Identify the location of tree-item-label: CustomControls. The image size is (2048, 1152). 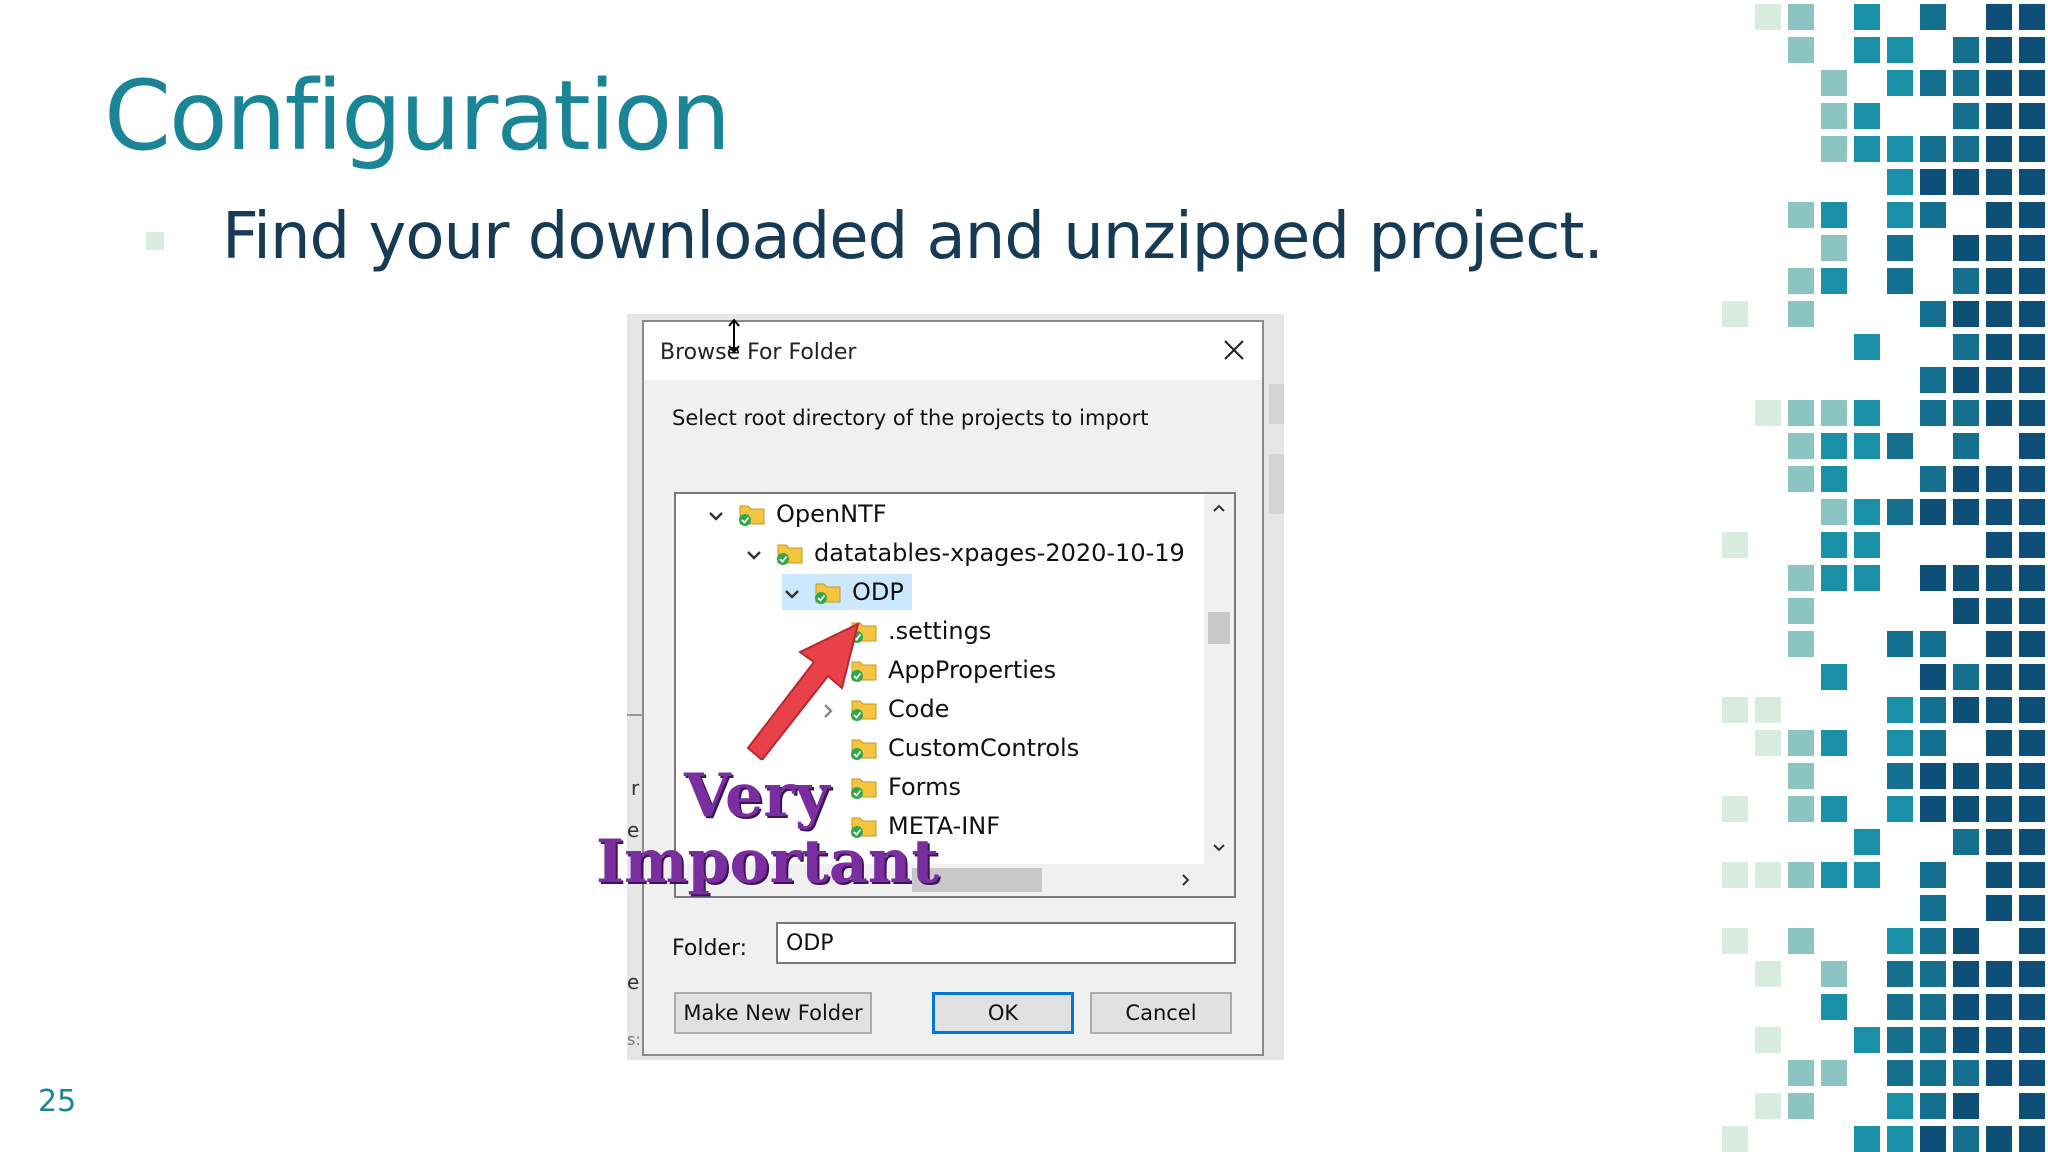
(984, 748).